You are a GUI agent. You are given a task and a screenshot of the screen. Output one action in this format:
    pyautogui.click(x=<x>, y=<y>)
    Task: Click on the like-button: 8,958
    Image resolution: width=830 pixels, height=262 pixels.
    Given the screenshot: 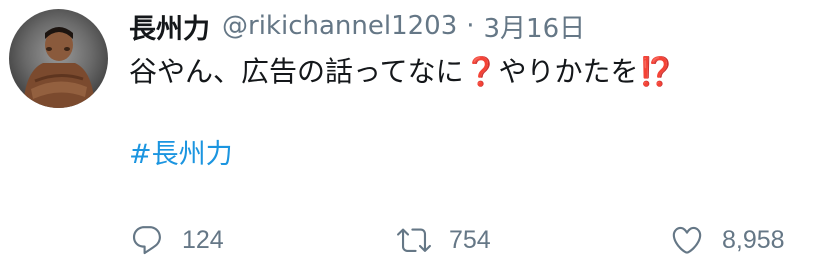 What is the action you would take?
    pyautogui.click(x=727, y=240)
    